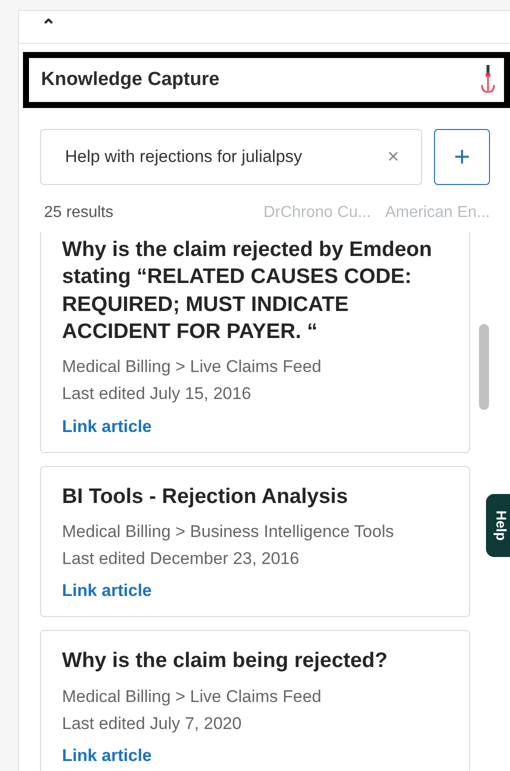  What do you see at coordinates (79, 213) in the screenshot?
I see `result-count: 25 results` at bounding box center [79, 213].